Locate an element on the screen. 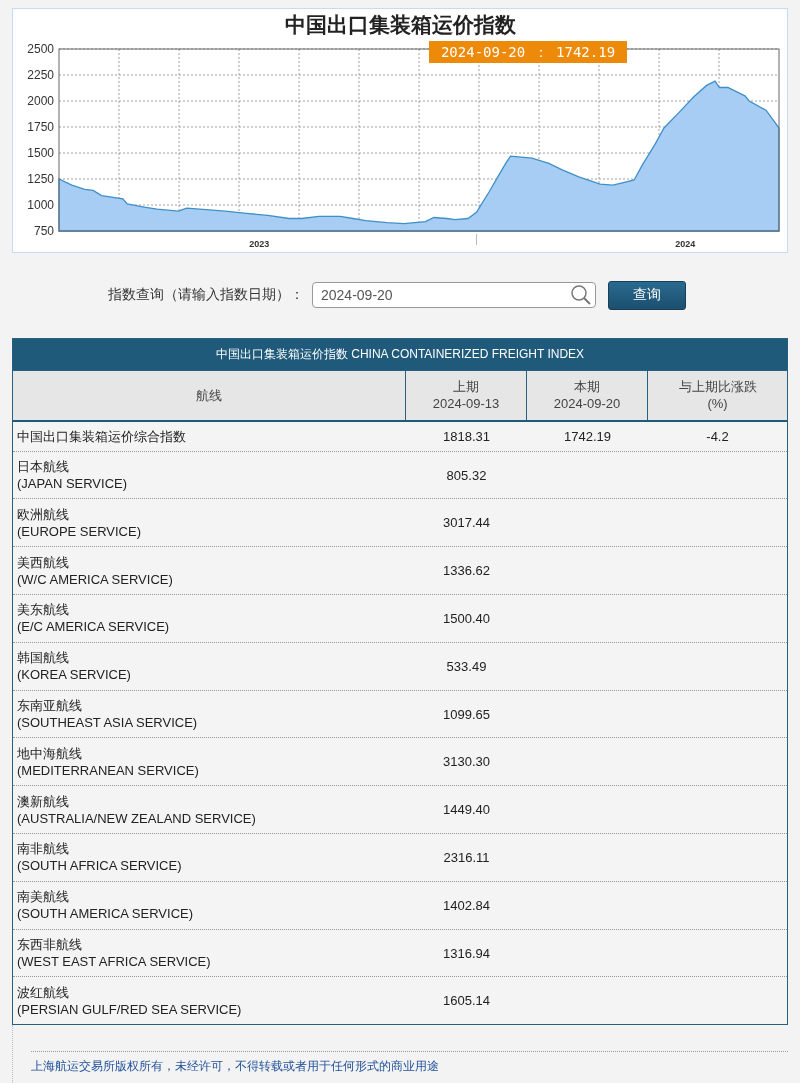 Image resolution: width=800 pixels, height=1083 pixels. chart-title: 中国出口集装箱运价指数 is located at coordinates (400, 25).